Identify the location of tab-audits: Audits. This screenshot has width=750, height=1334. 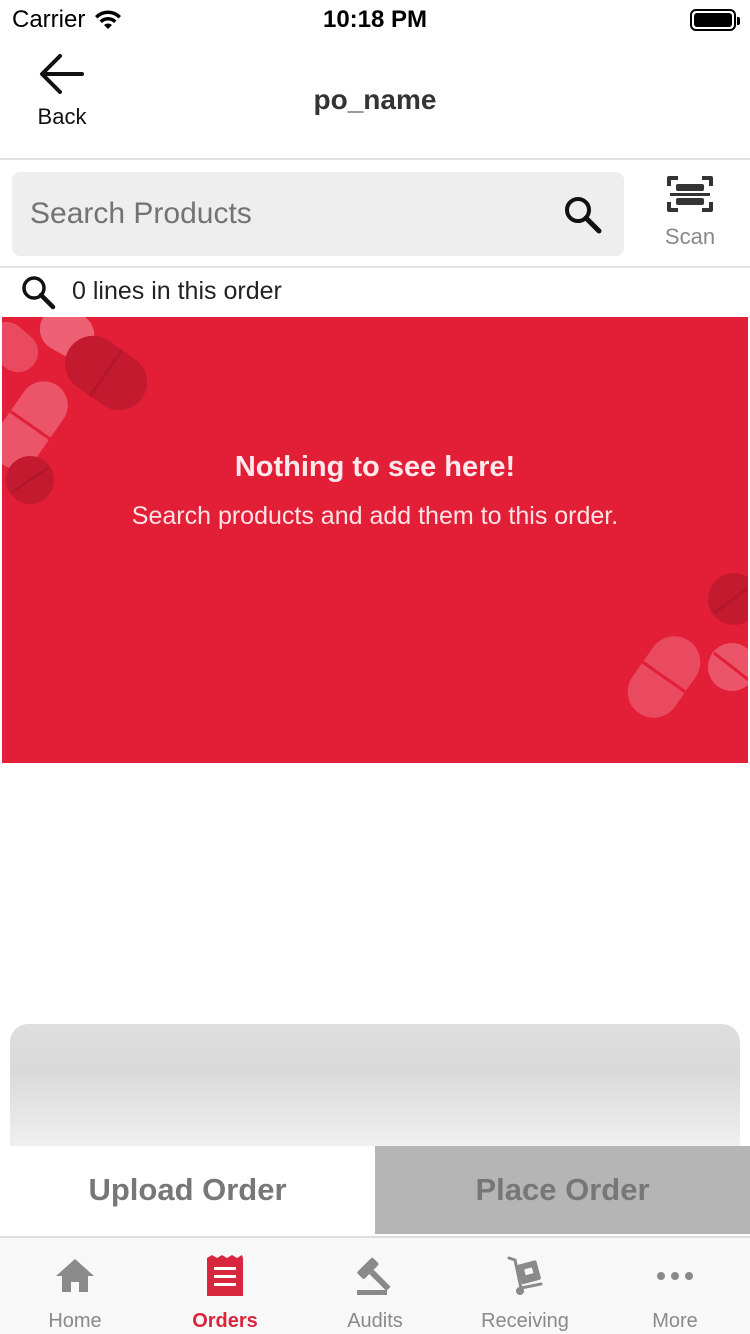
(375, 1286).